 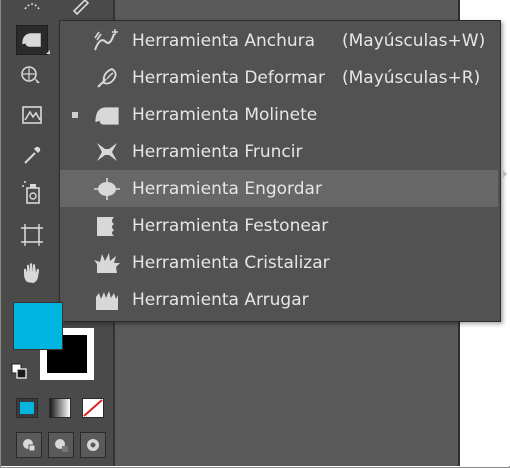 What do you see at coordinates (32, 155) in the screenshot?
I see `eyedropper-tool-icon` at bounding box center [32, 155].